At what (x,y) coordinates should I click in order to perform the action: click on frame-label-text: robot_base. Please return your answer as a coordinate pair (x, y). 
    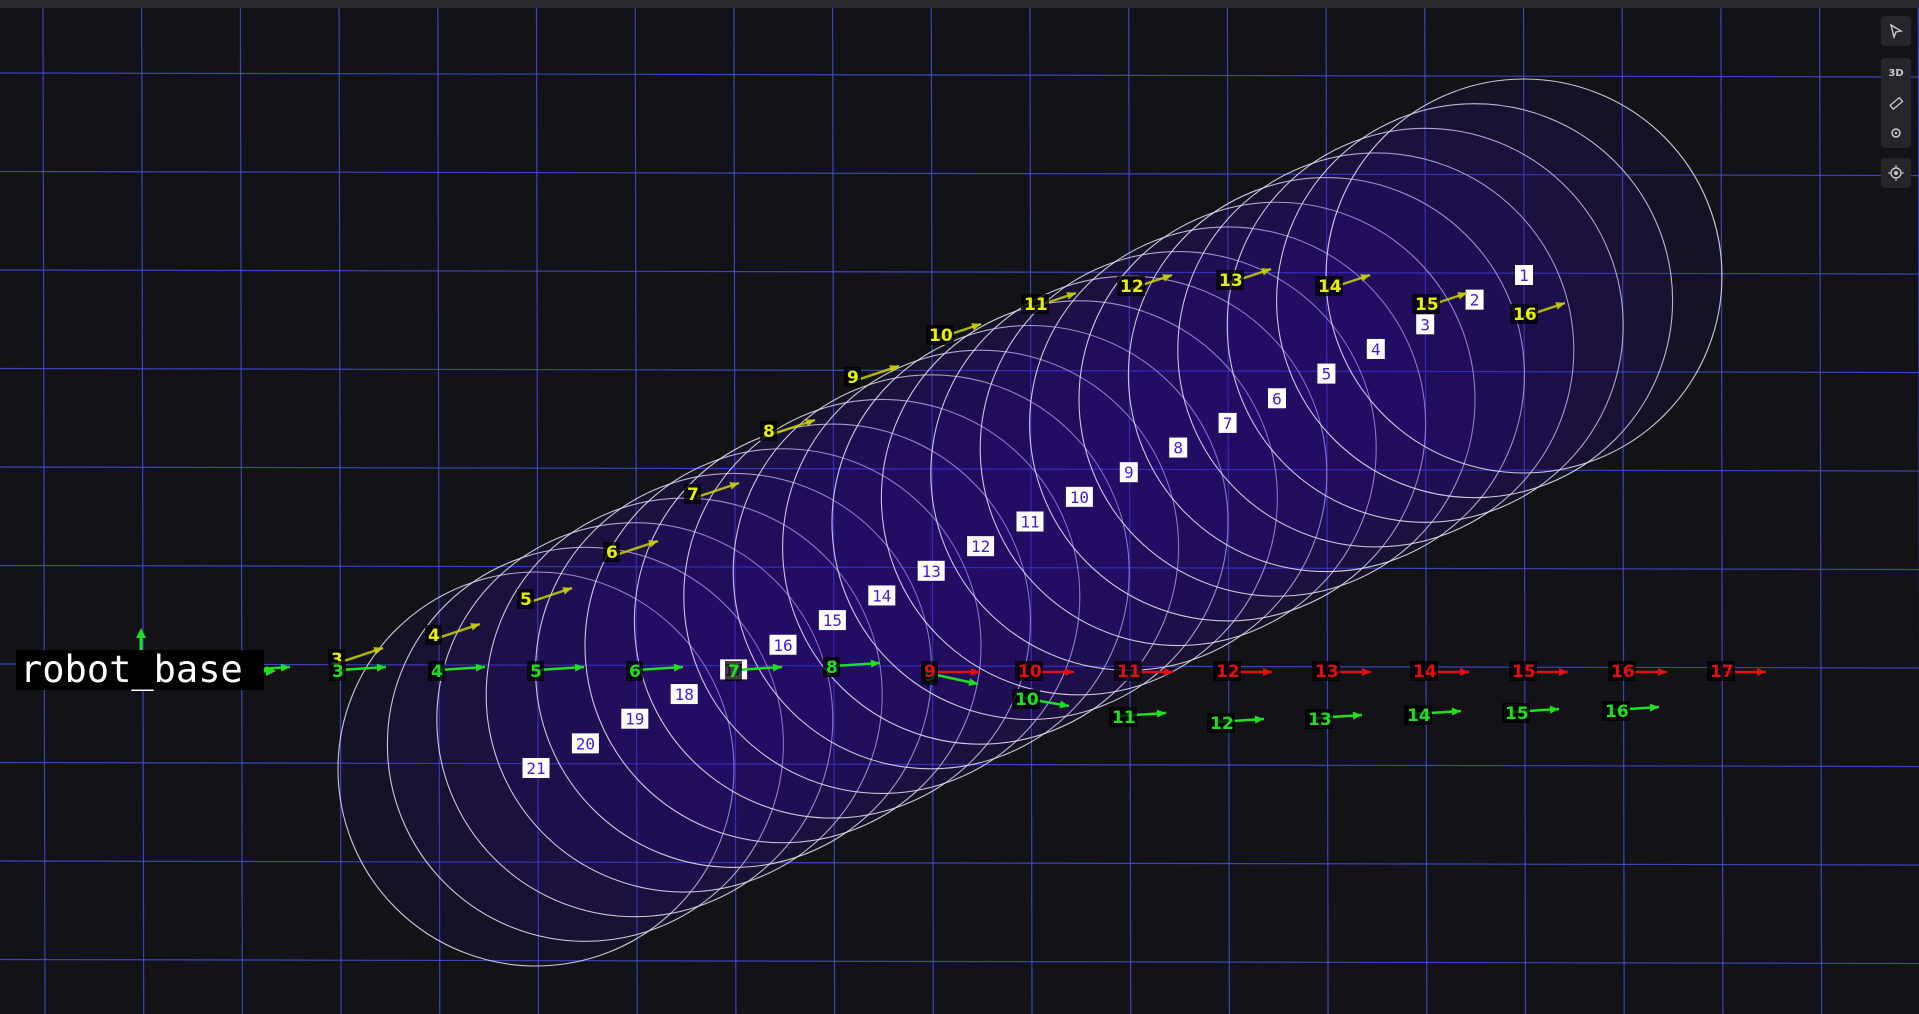
    Looking at the image, I should click on (131, 670).